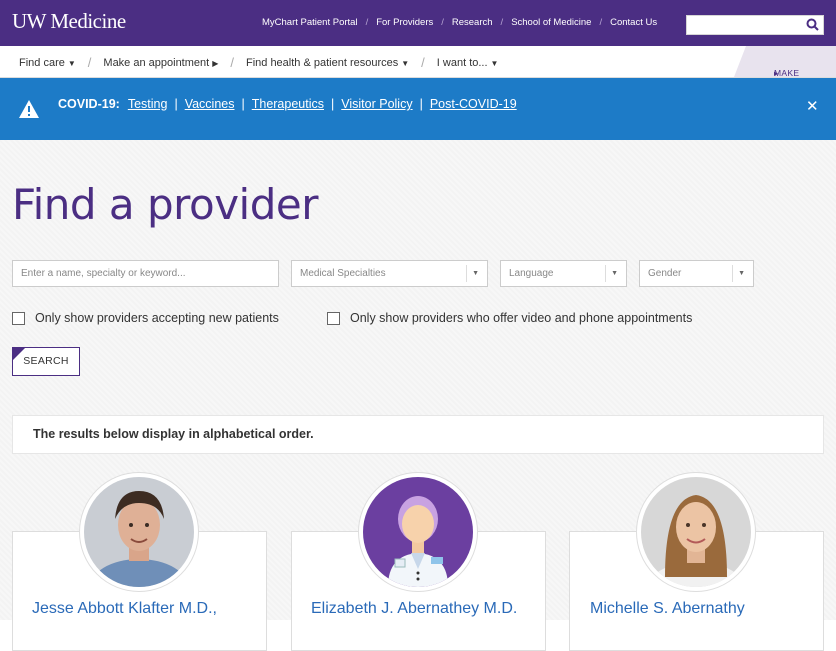 Image resolution: width=836 pixels, height=651 pixels. I want to click on search-button: SEARCH, so click(46, 361).